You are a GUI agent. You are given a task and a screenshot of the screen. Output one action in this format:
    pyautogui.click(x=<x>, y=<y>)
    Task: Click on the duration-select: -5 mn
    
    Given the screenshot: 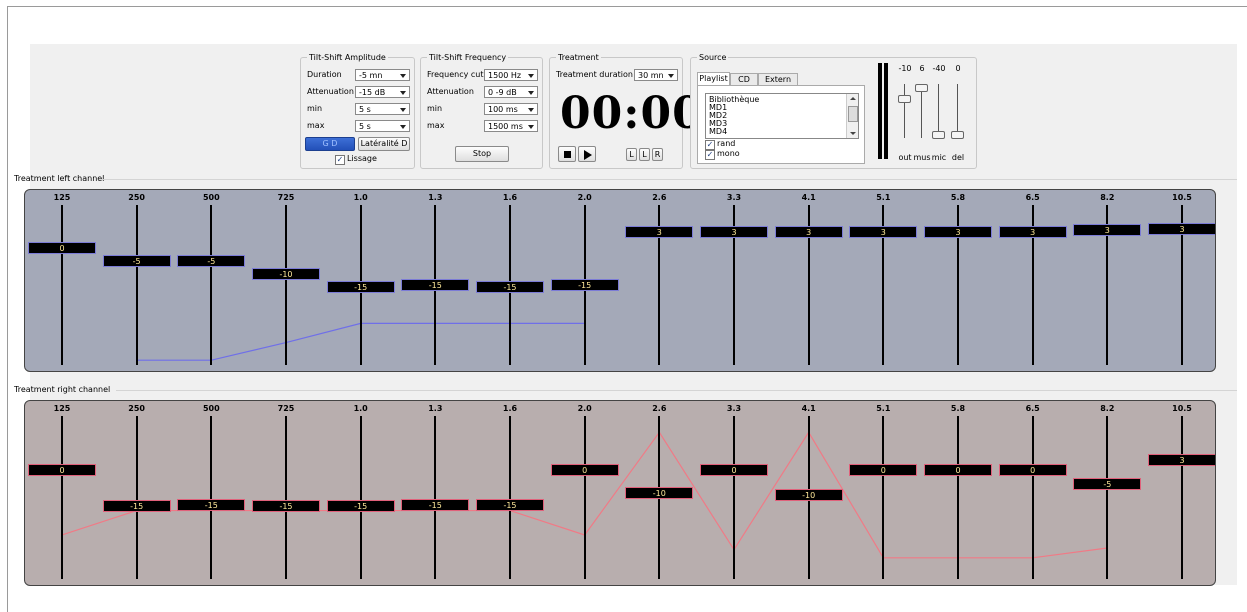 What is the action you would take?
    pyautogui.click(x=382, y=75)
    